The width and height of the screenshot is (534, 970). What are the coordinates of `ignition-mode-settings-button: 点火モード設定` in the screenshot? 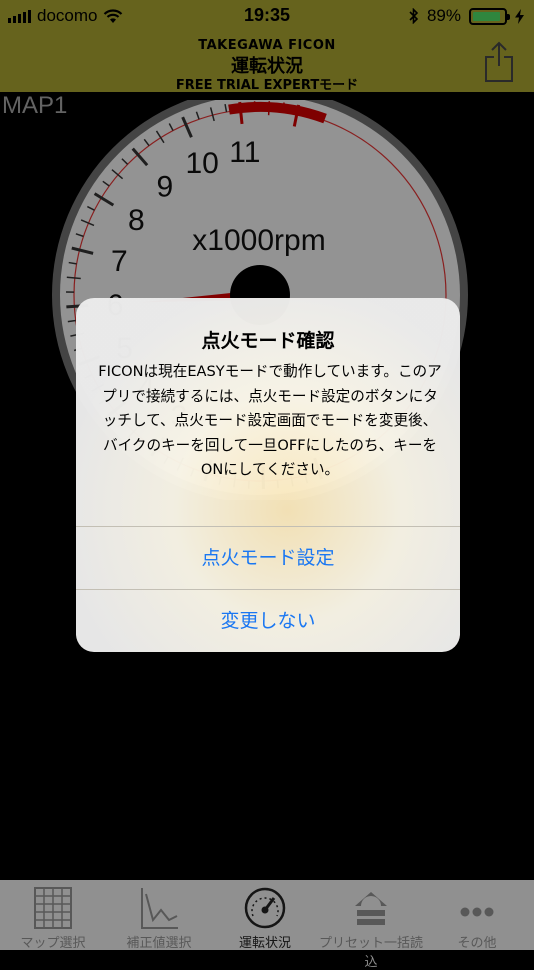 It's located at (268, 558).